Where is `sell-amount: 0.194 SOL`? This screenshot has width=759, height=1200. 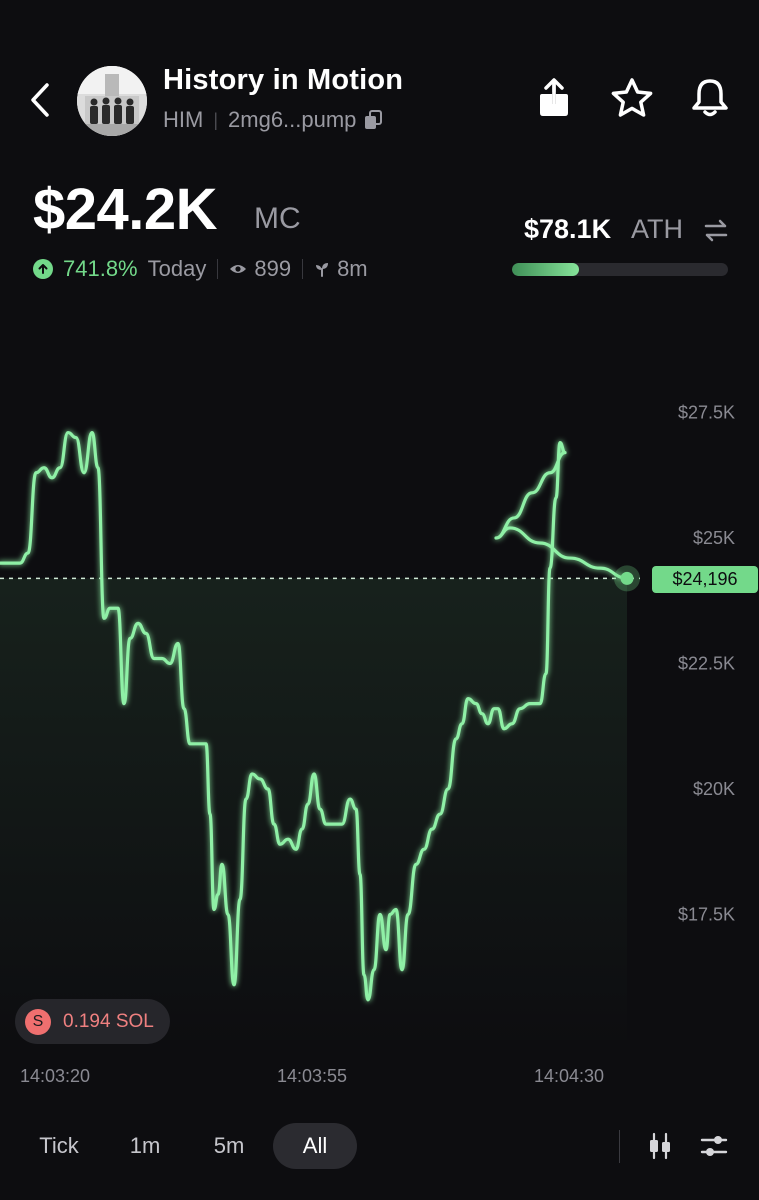 sell-amount: 0.194 SOL is located at coordinates (108, 1021).